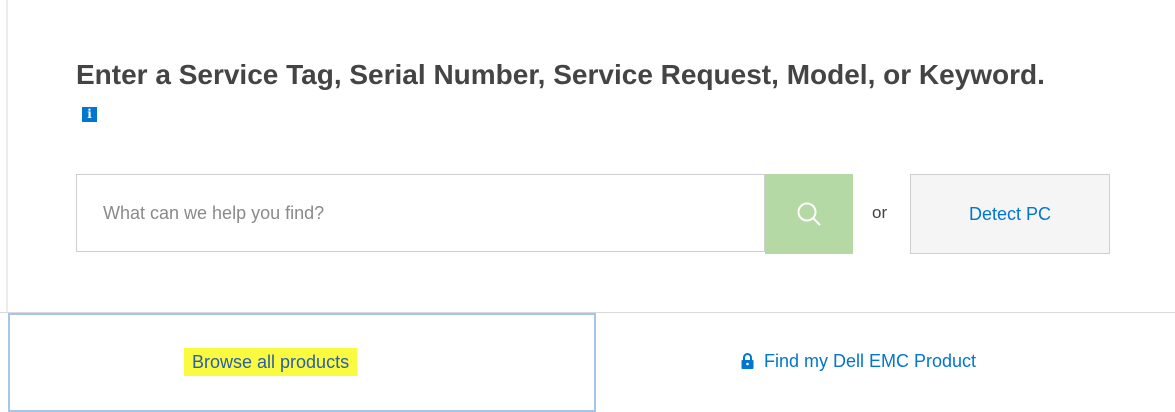  I want to click on emc-tab-content: Find my Dell EMC Product, so click(858, 361).